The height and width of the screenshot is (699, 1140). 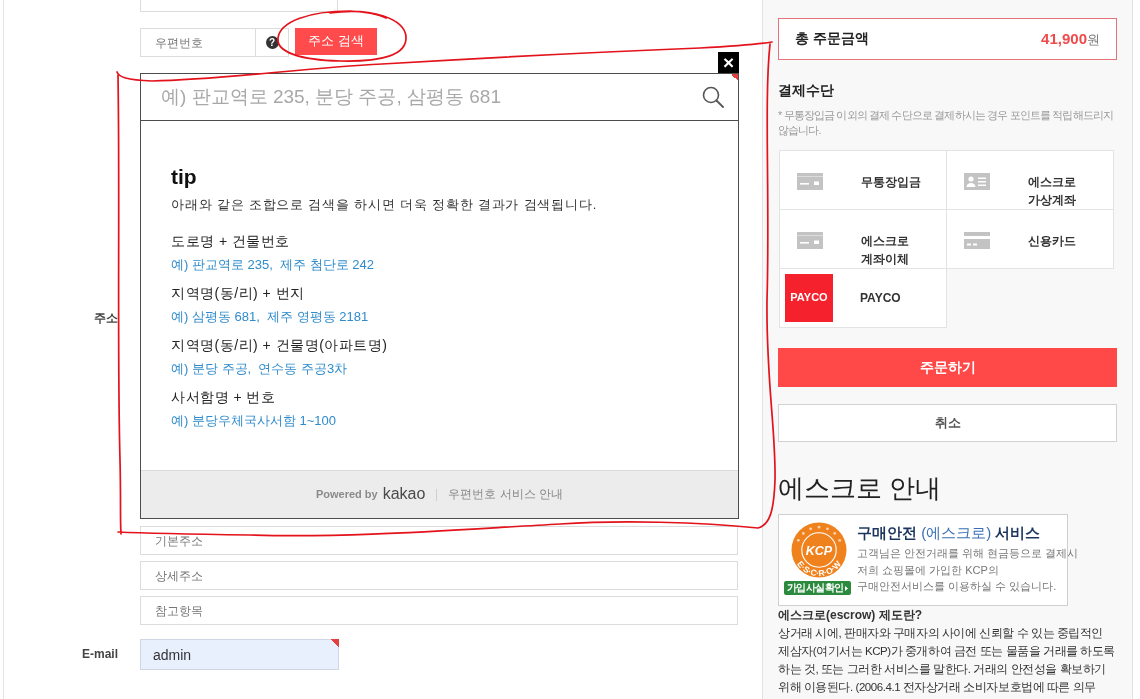 I want to click on total-label: 총 주문금액, so click(x=832, y=39).